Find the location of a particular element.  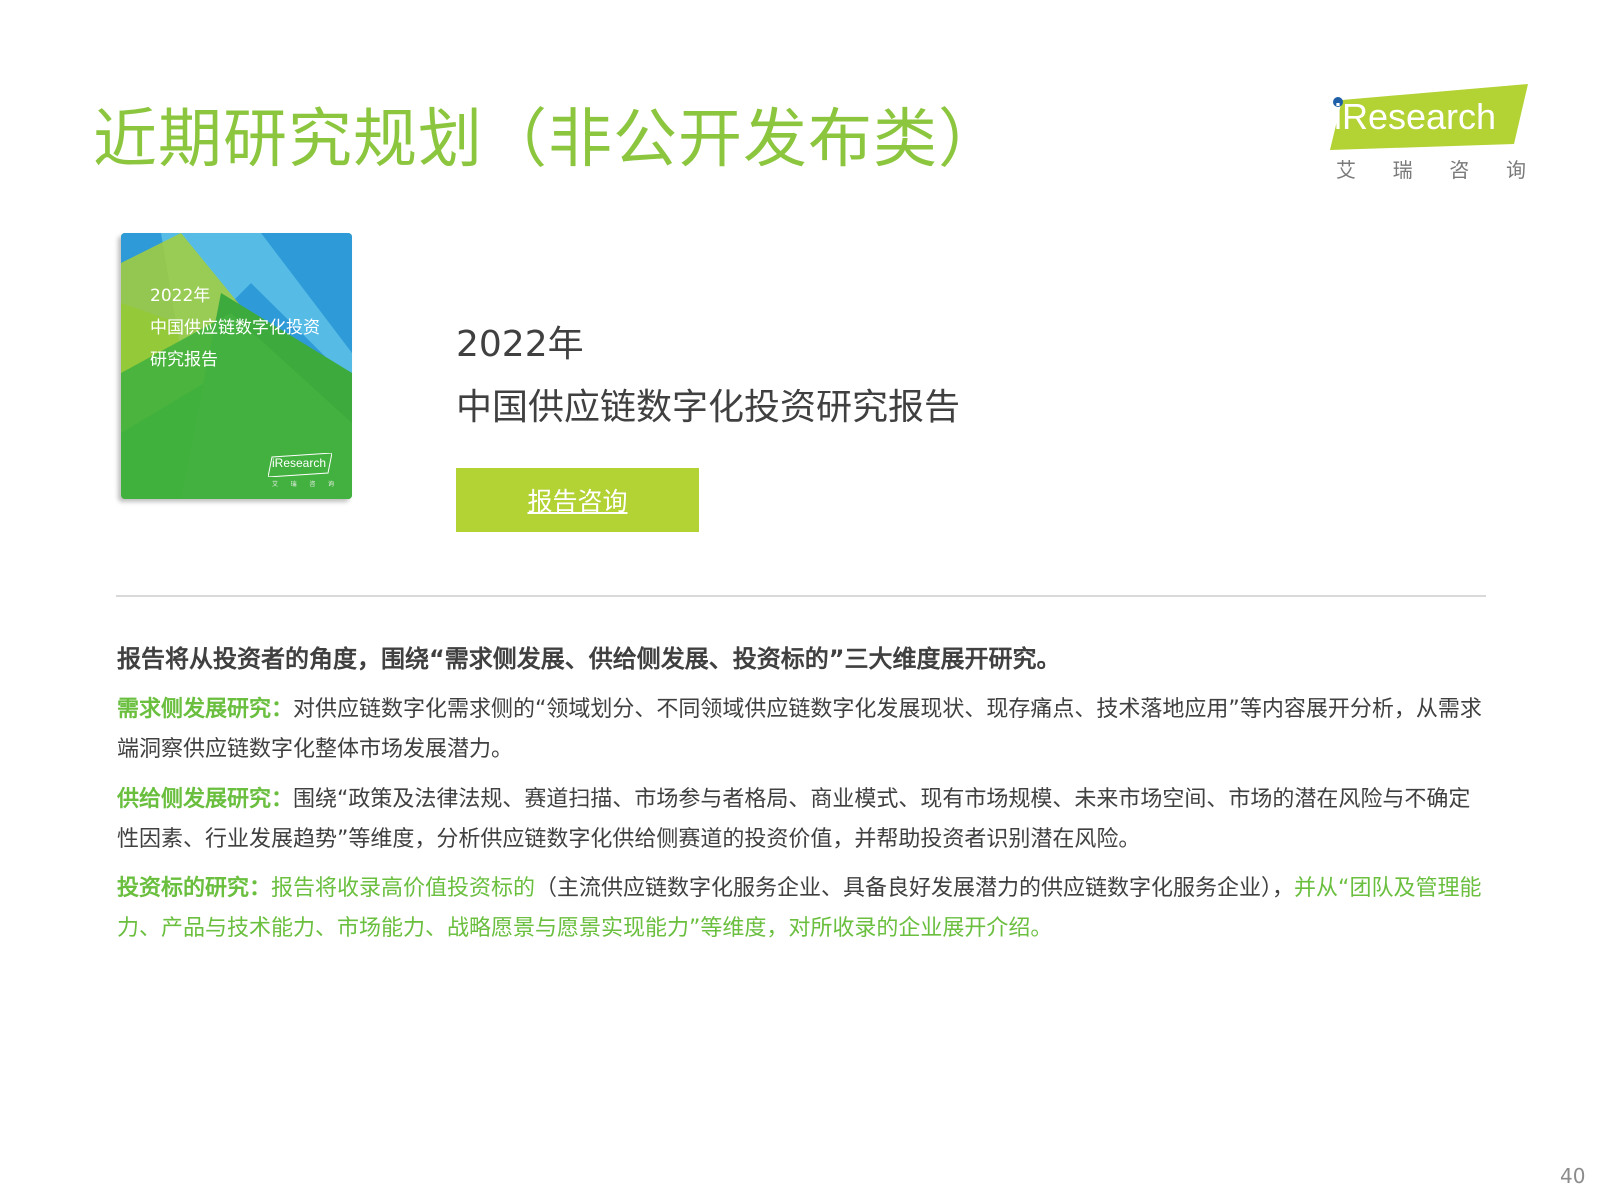

cover-logo-char: 艾 is located at coordinates (275, 484).